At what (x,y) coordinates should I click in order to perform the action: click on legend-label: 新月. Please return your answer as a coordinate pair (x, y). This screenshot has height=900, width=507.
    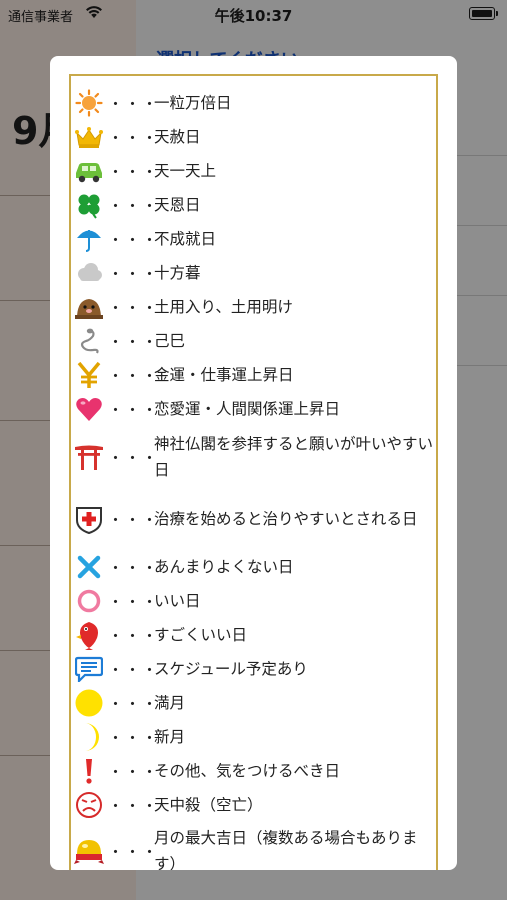
    Looking at the image, I should click on (170, 737).